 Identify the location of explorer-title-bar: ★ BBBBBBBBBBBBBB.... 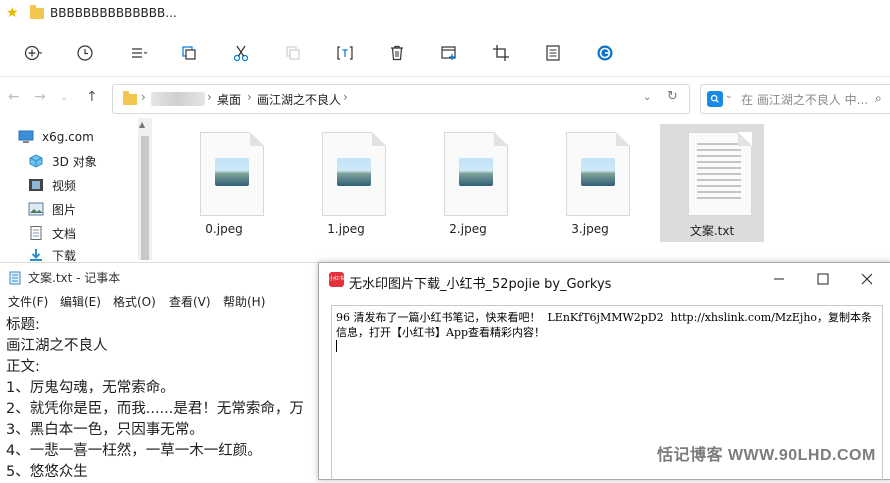
(445, 14).